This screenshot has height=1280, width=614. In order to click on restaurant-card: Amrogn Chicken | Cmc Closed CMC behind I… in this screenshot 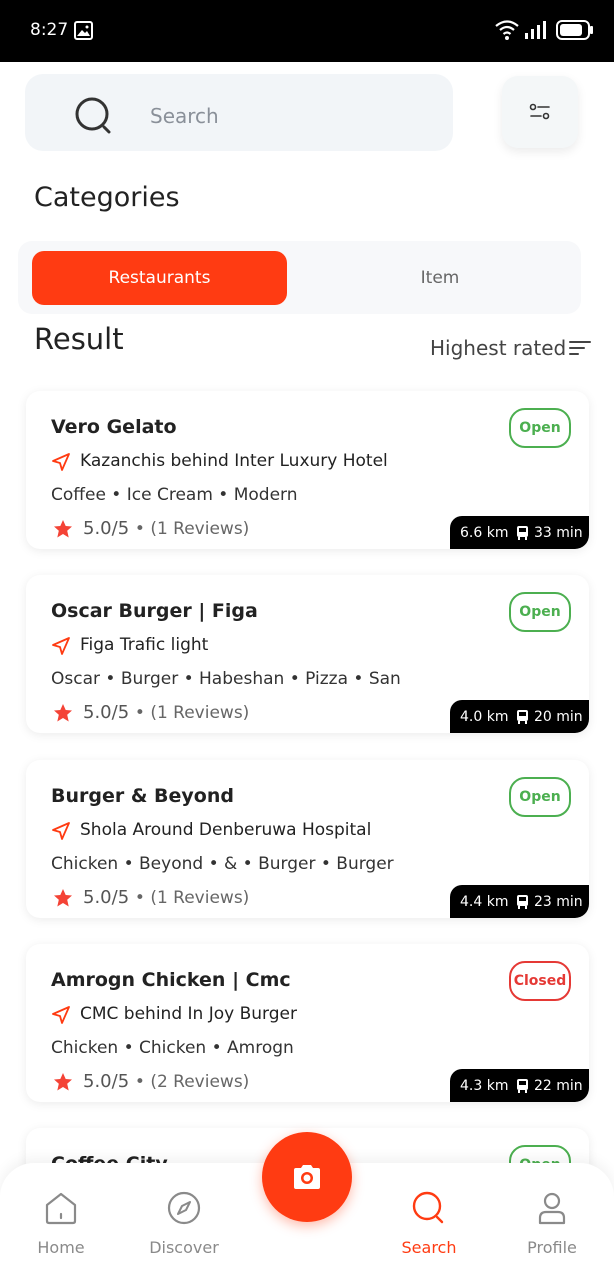, I will do `click(307, 1023)`.